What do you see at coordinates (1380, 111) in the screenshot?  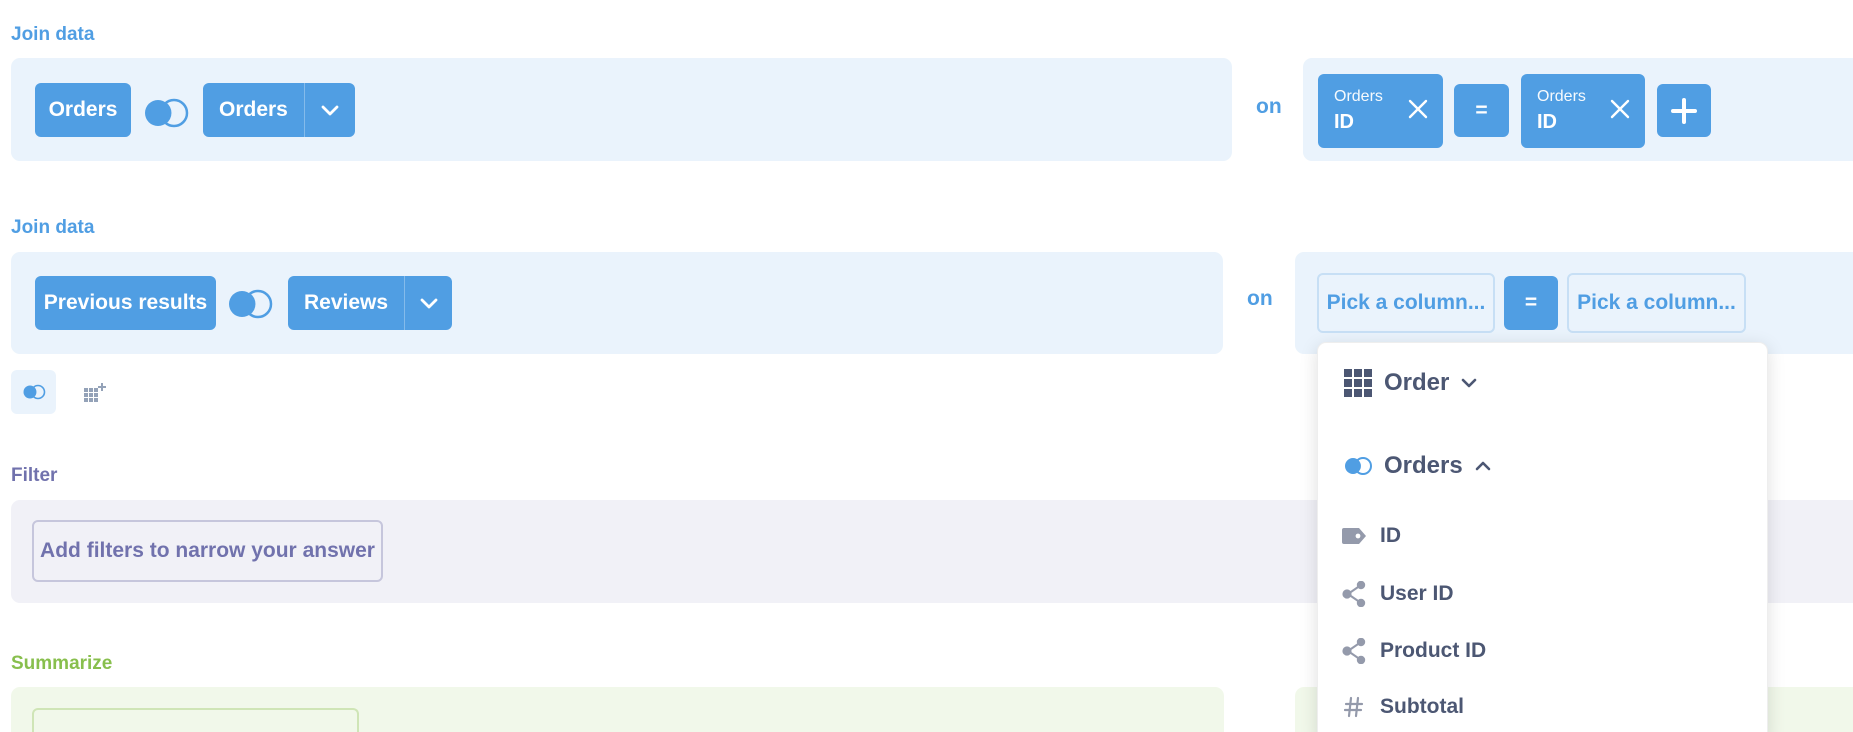 I see `left-join-column: Orders ID` at bounding box center [1380, 111].